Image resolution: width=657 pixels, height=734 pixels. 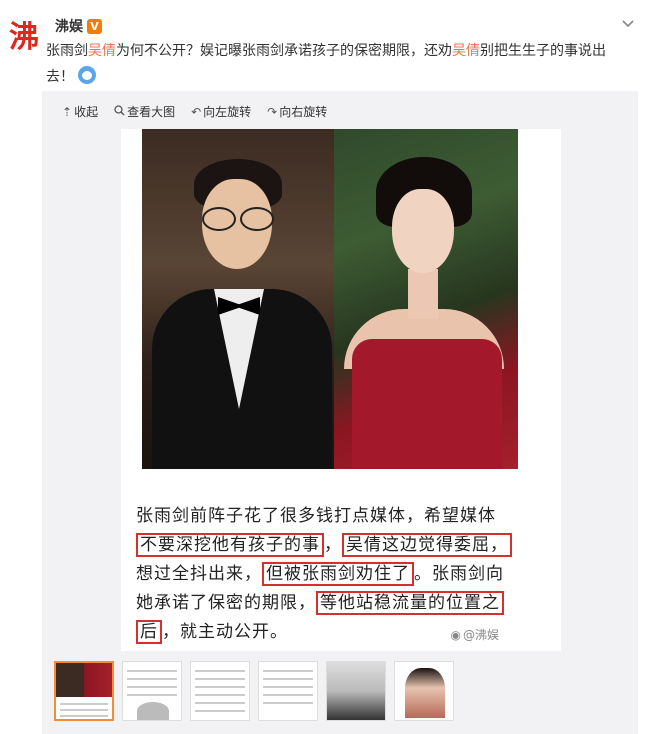 What do you see at coordinates (303, 112) in the screenshot?
I see `rotate-right-label: 向右旋转` at bounding box center [303, 112].